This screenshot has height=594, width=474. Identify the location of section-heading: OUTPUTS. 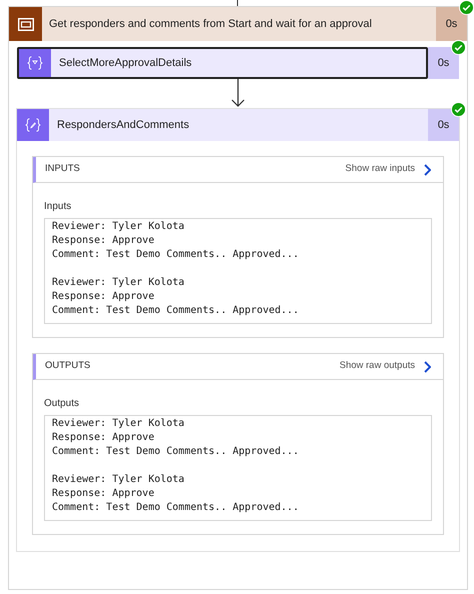
(68, 366).